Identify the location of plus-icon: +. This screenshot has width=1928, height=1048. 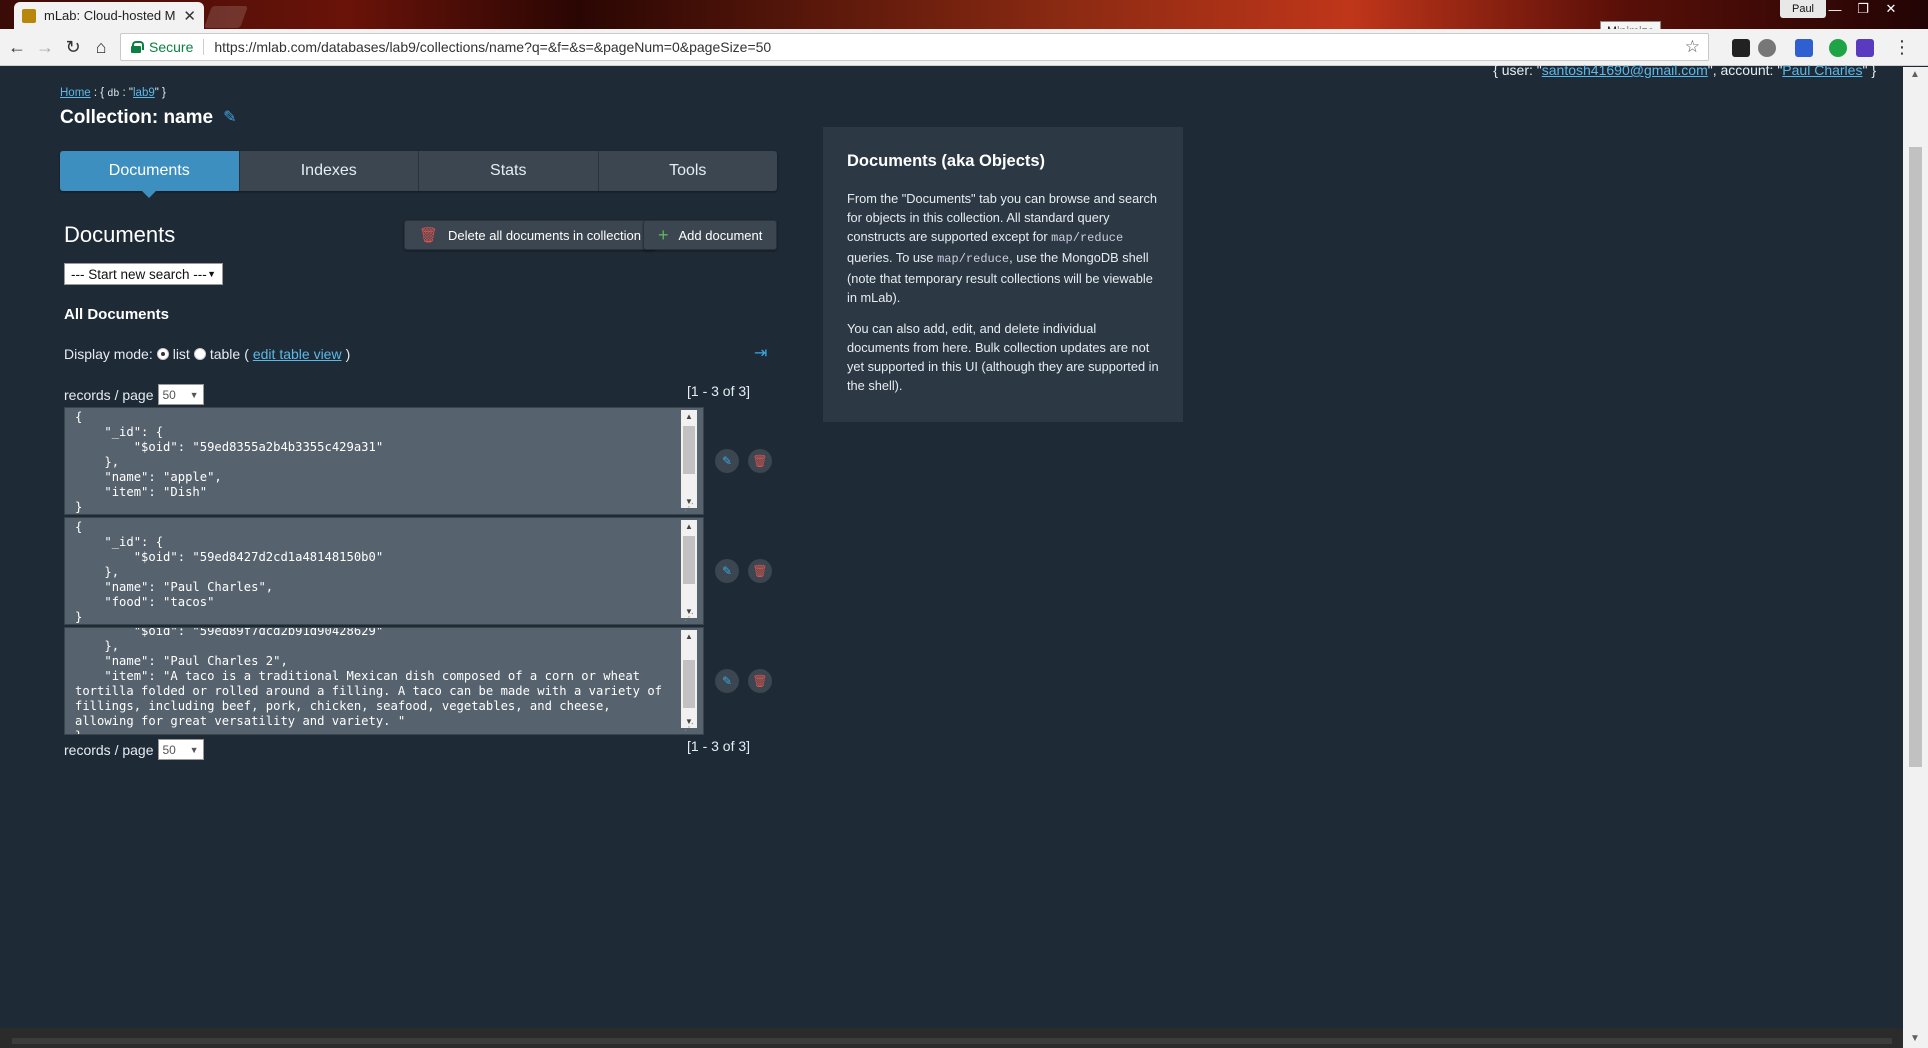
(663, 235).